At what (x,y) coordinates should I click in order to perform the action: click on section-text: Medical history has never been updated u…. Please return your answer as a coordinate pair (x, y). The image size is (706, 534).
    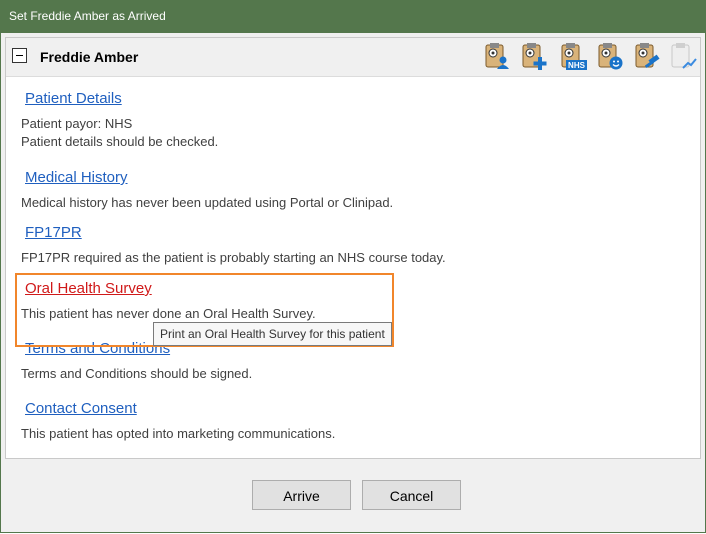
    Looking at the image, I should click on (207, 202).